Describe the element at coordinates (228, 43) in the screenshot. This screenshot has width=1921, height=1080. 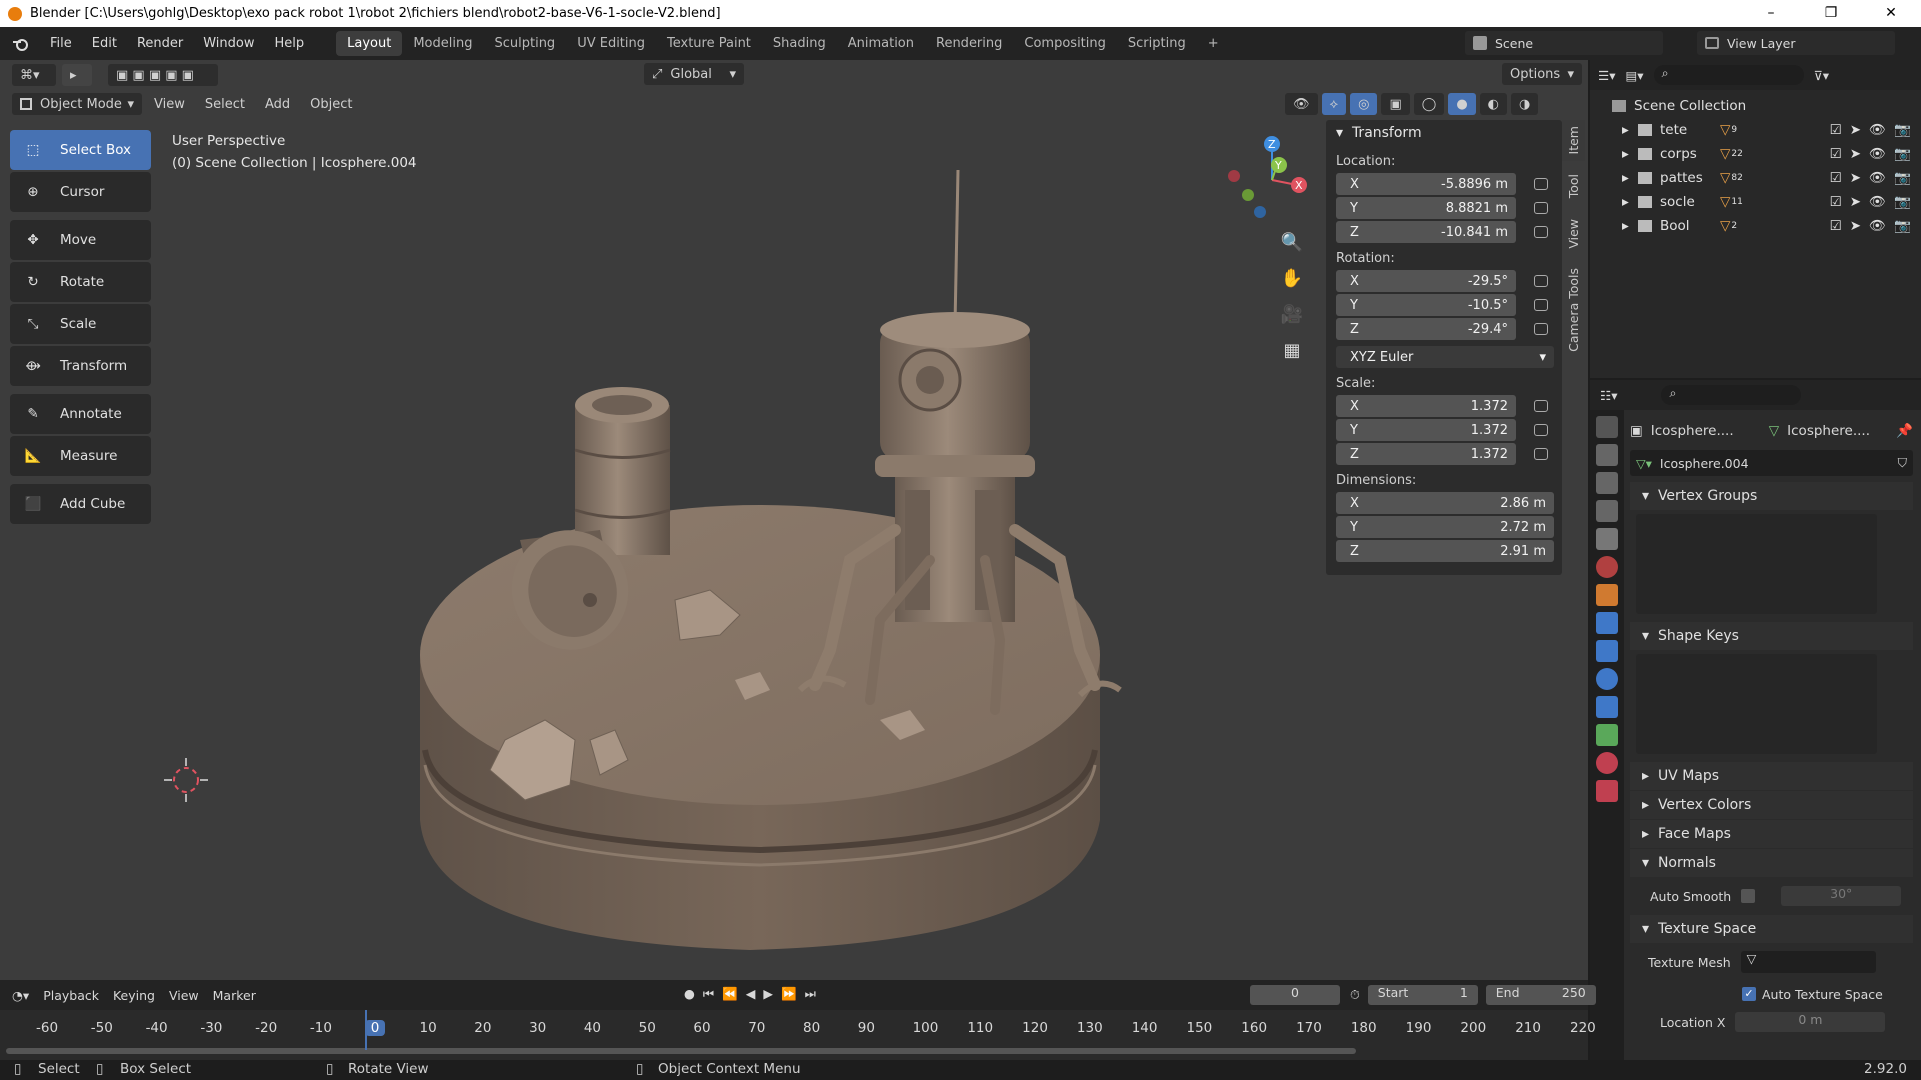
I see `menu-window: Window` at that location.